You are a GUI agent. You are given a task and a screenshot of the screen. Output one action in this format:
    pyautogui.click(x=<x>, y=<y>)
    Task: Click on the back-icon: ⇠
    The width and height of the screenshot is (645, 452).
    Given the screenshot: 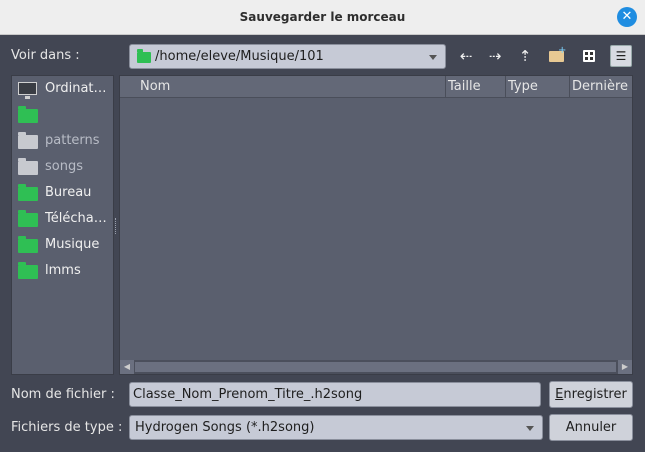 What is the action you would take?
    pyautogui.click(x=466, y=56)
    